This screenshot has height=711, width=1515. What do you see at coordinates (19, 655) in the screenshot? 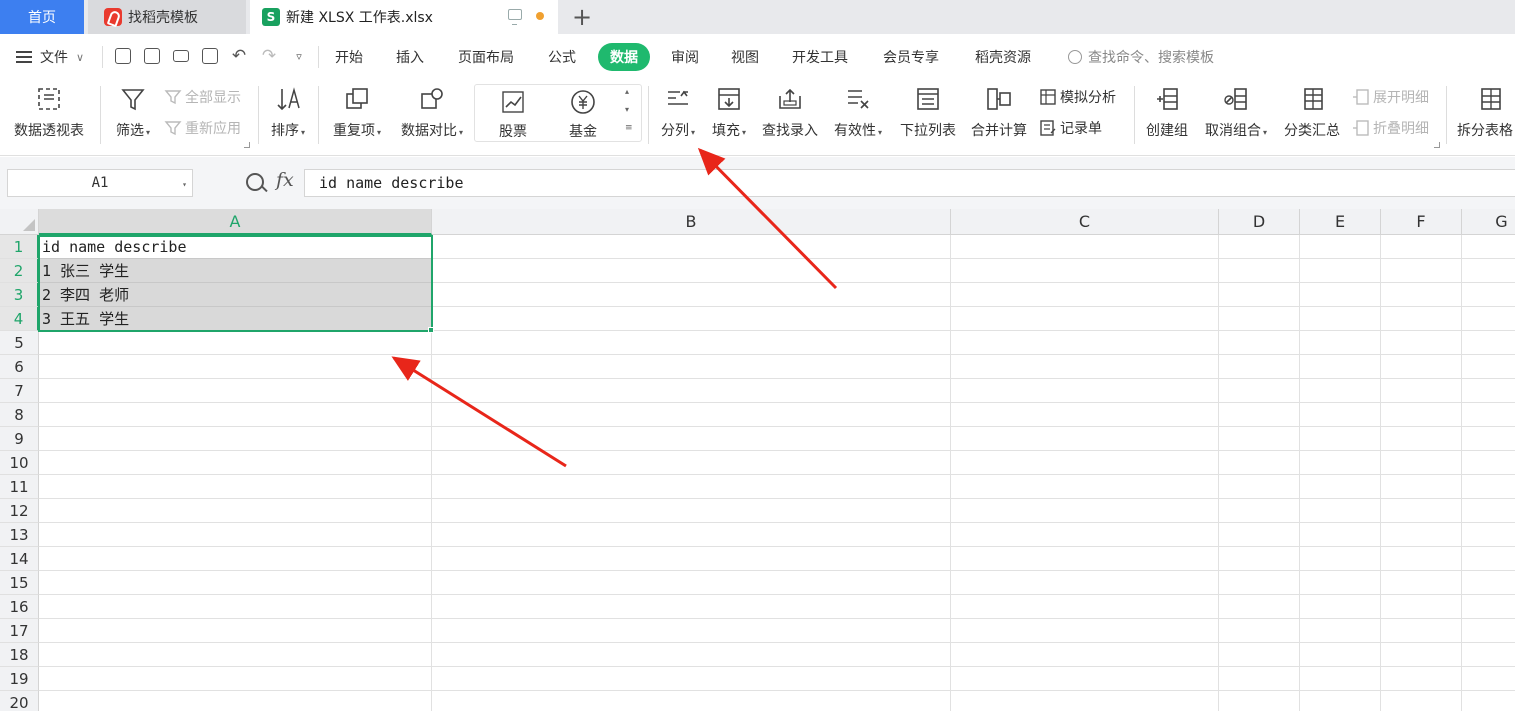
I see `row-header-18: 18` at bounding box center [19, 655].